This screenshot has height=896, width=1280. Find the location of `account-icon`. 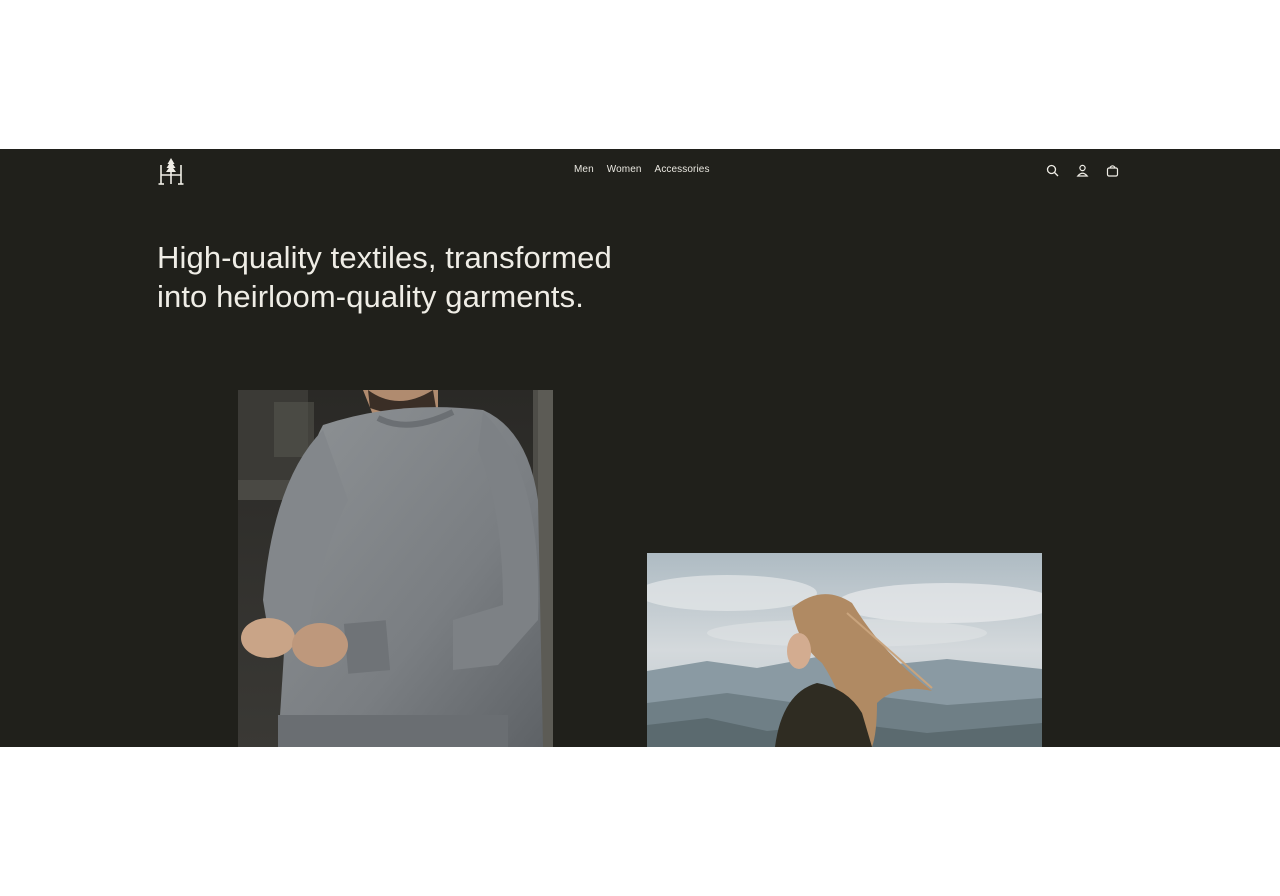

account-icon is located at coordinates (1082, 170).